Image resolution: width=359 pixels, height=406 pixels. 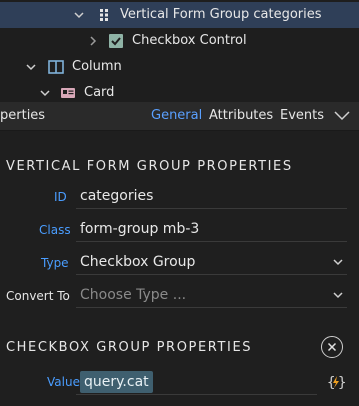 I want to click on panel-title: perties, so click(x=23, y=115).